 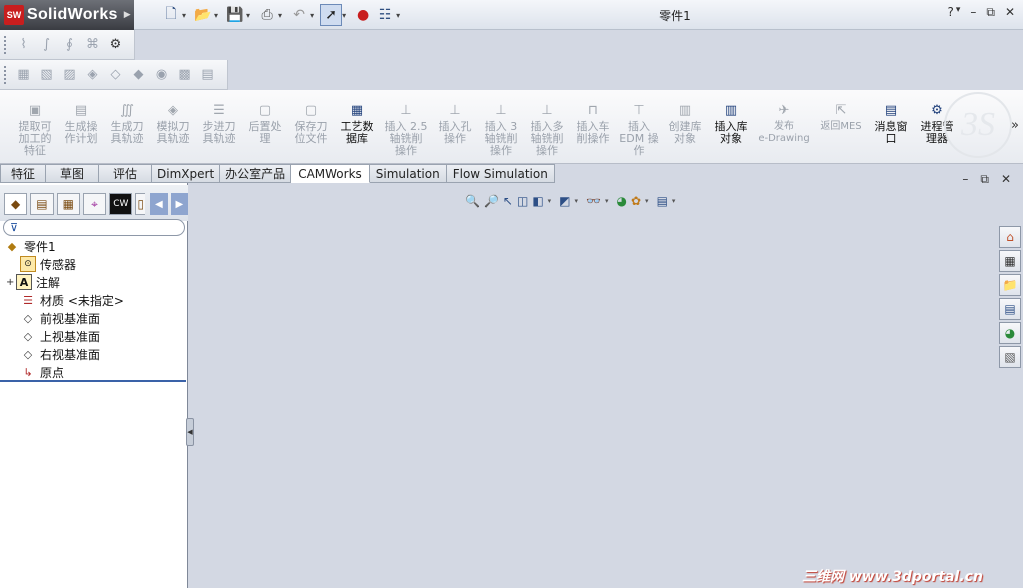 What do you see at coordinates (331, 15) in the screenshot?
I see `select-pointer-icon: ➚` at bounding box center [331, 15].